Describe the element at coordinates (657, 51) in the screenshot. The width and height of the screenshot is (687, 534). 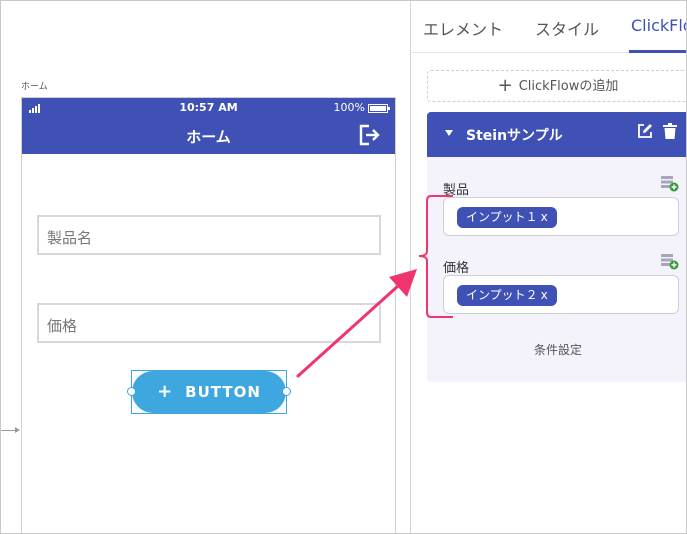
I see `active-tab-indicator` at that location.